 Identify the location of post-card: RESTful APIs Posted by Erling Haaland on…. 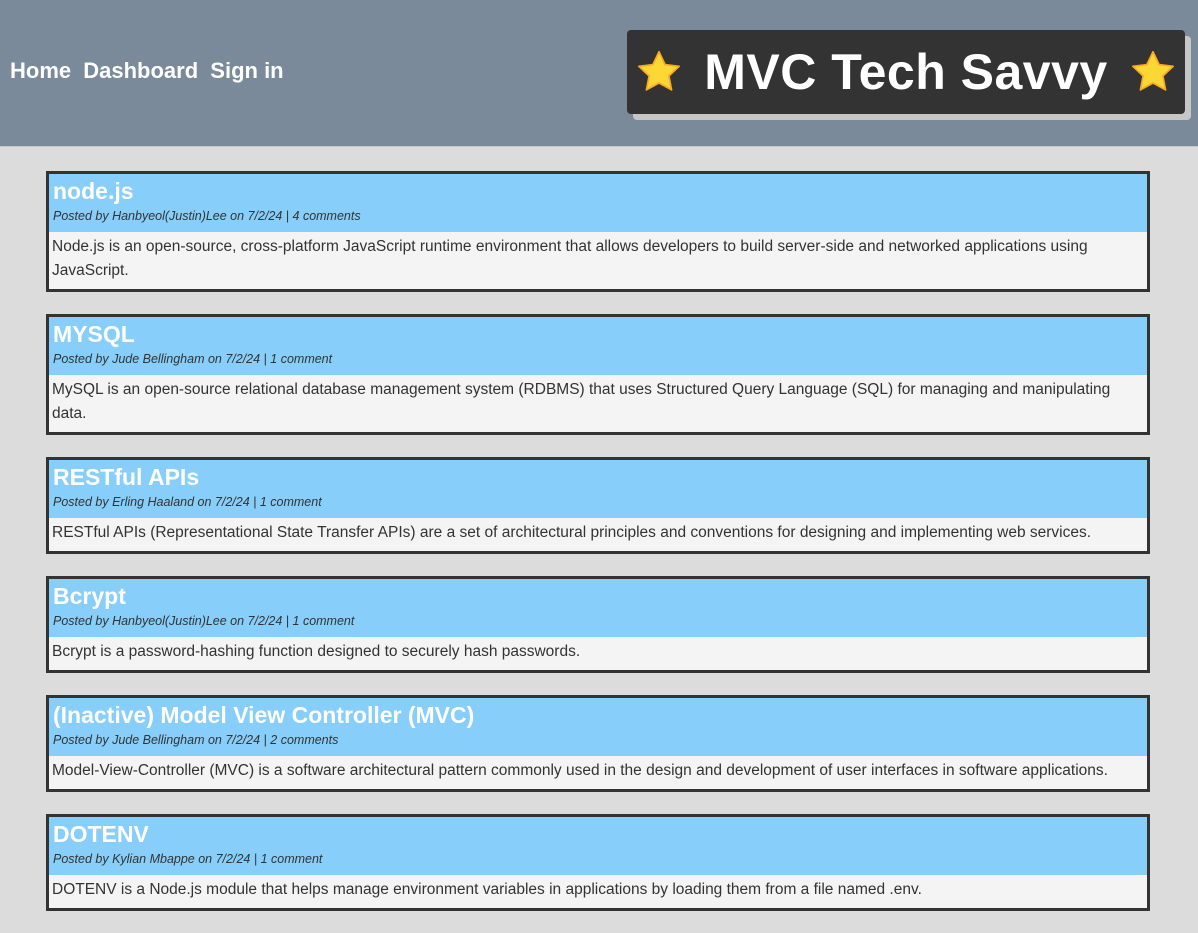
(598, 505).